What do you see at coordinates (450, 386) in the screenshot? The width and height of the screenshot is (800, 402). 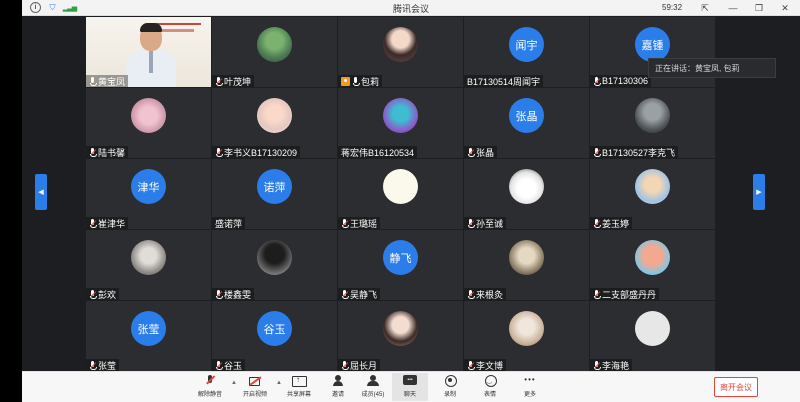 I see `record-button: 录制` at bounding box center [450, 386].